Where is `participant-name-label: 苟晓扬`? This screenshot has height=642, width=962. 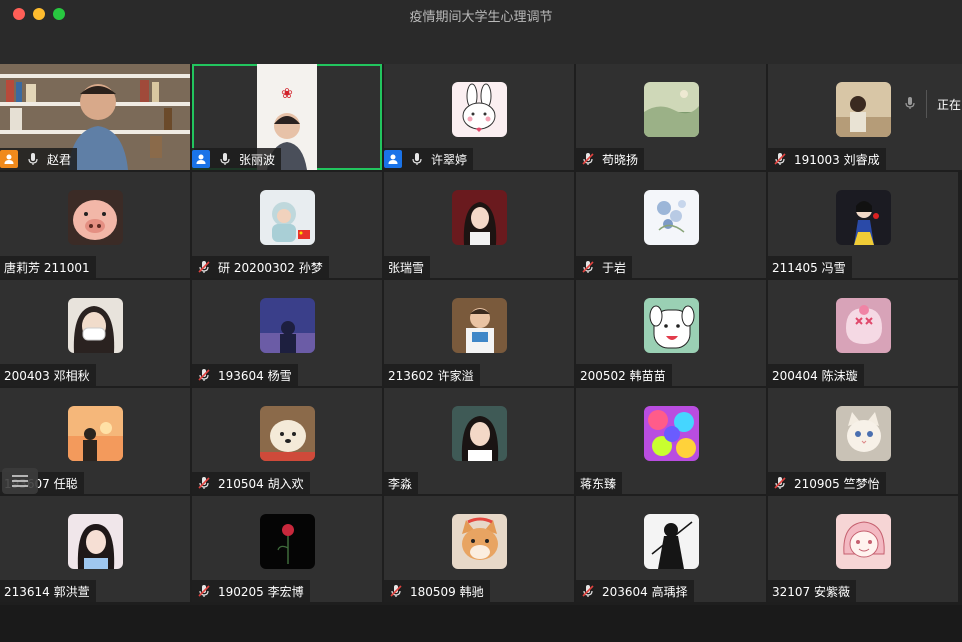 participant-name-label: 苟晓扬 is located at coordinates (610, 159).